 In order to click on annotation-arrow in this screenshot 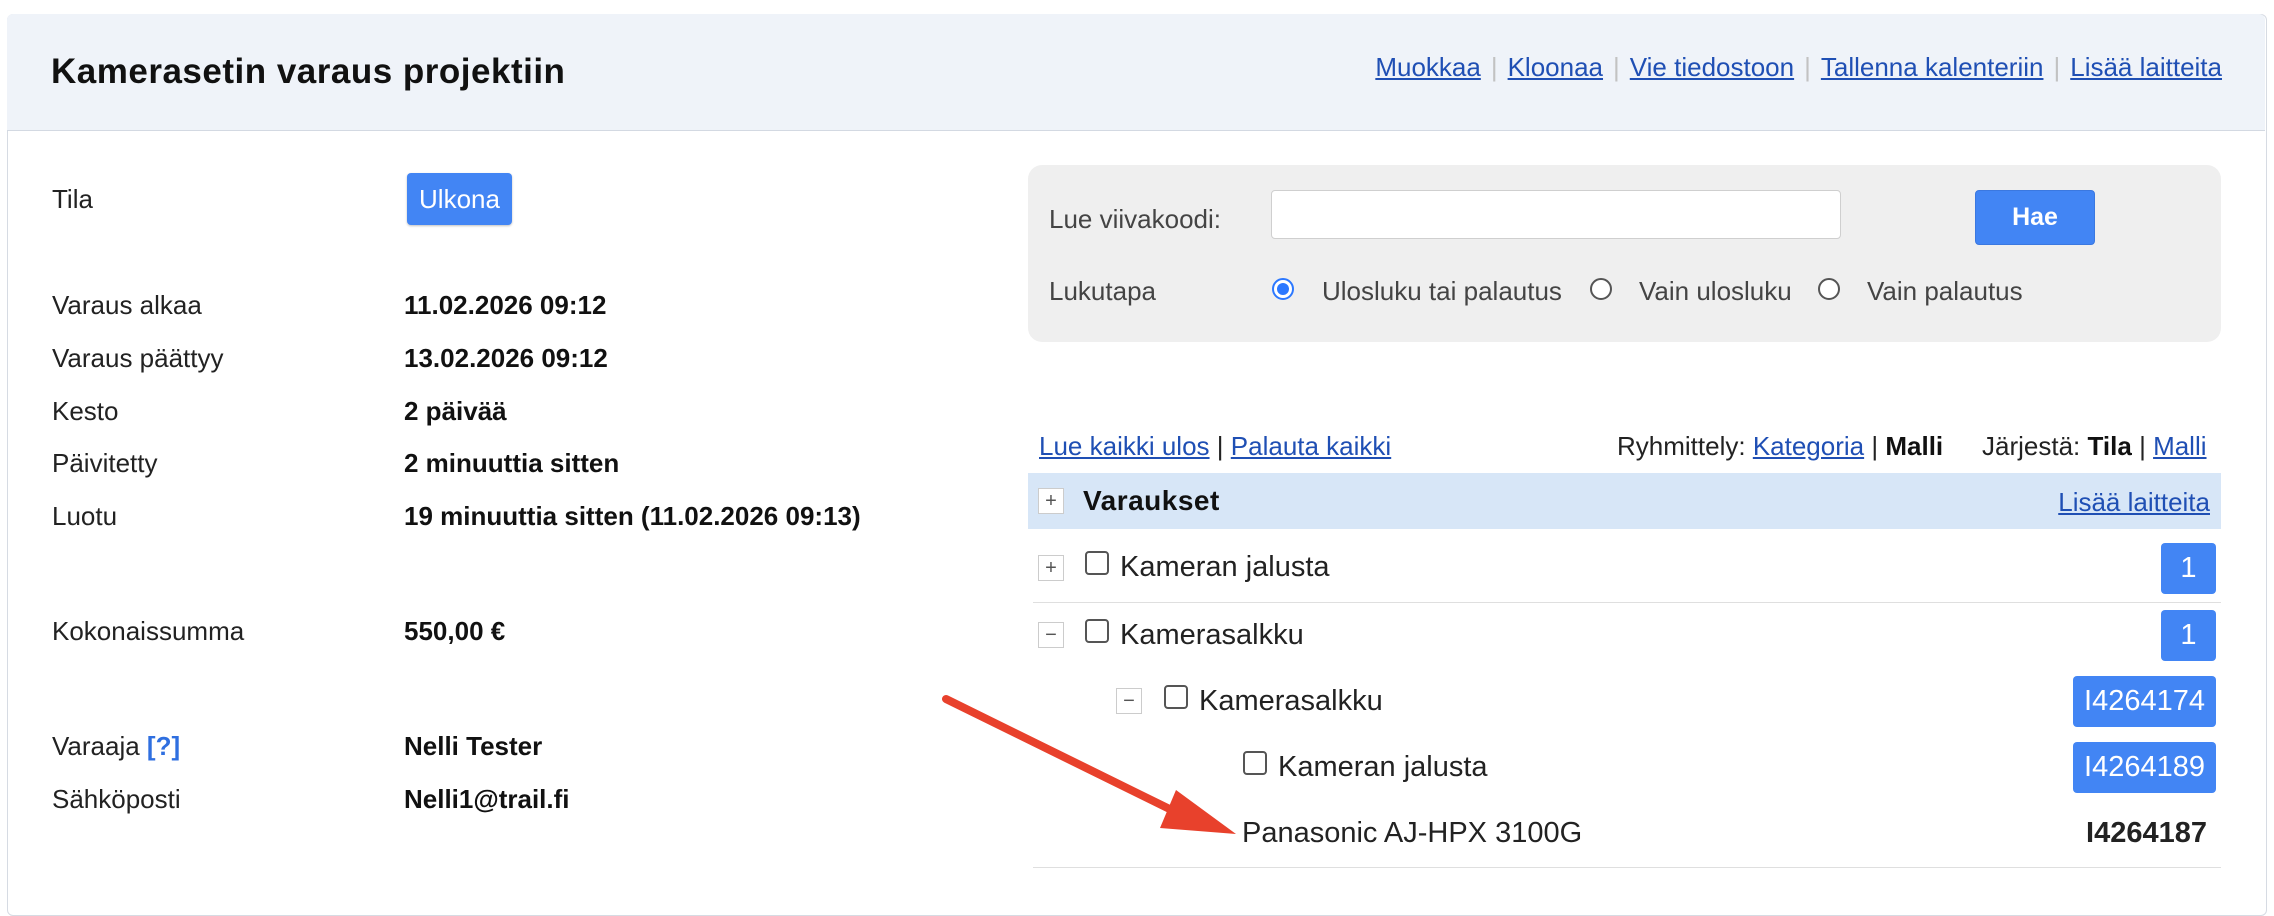, I will do `click(1089, 764)`.